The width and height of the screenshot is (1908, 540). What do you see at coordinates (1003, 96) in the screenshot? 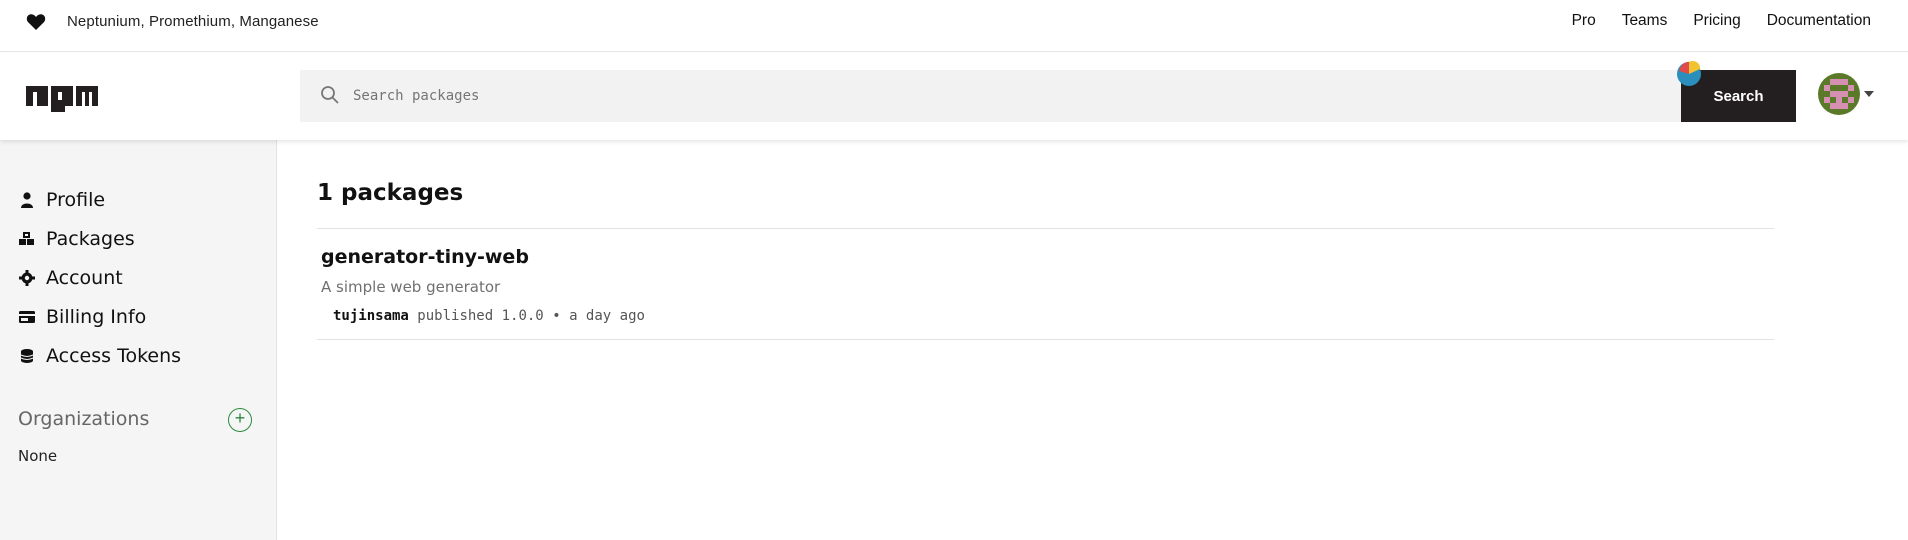
I see `search-input` at bounding box center [1003, 96].